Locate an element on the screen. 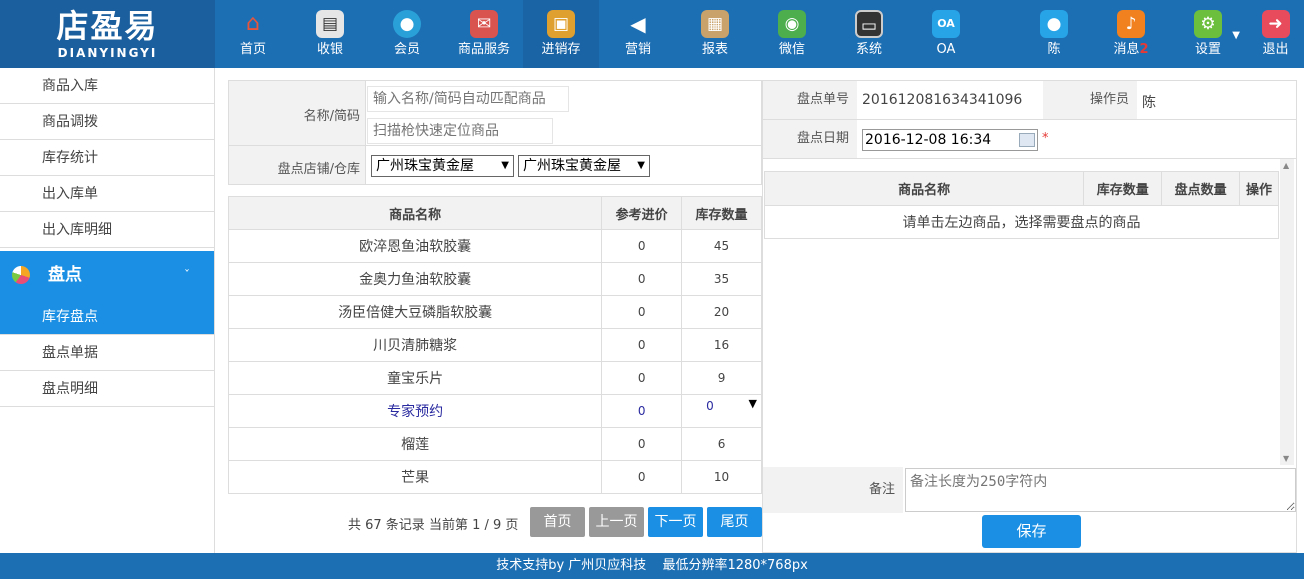 This screenshot has width=1304, height=579. stock-cell: 0 is located at coordinates (710, 406).